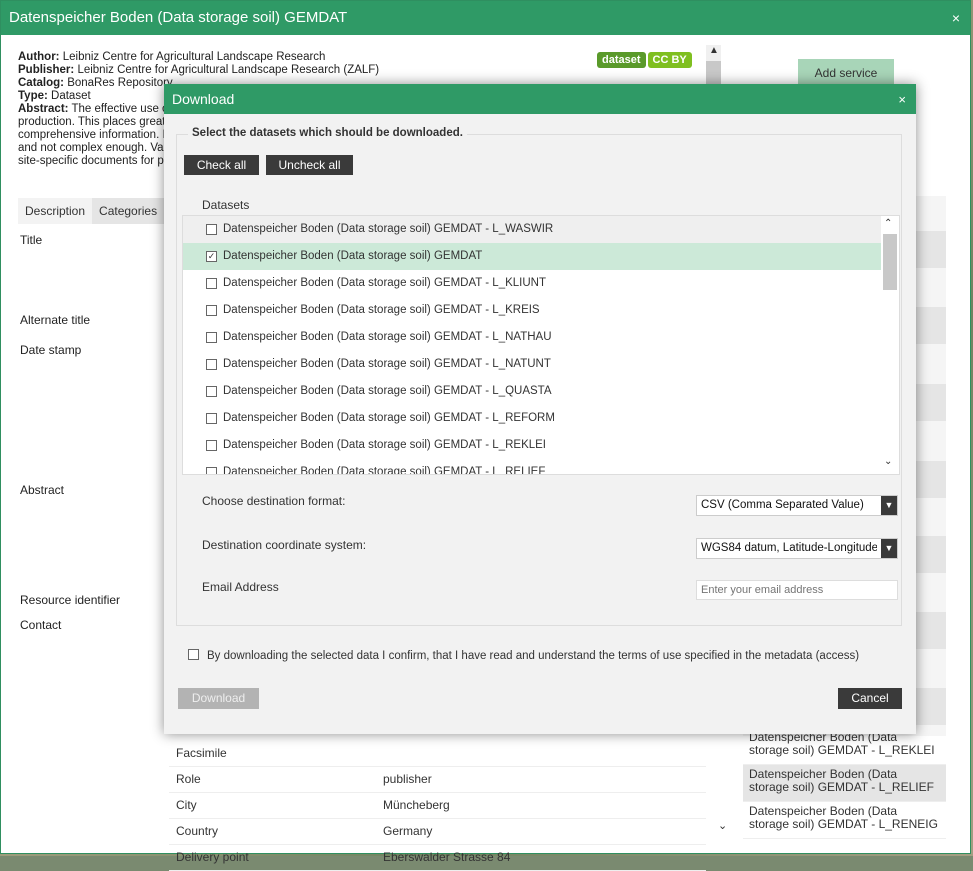 The height and width of the screenshot is (871, 973). I want to click on detail-key: City, so click(186, 805).